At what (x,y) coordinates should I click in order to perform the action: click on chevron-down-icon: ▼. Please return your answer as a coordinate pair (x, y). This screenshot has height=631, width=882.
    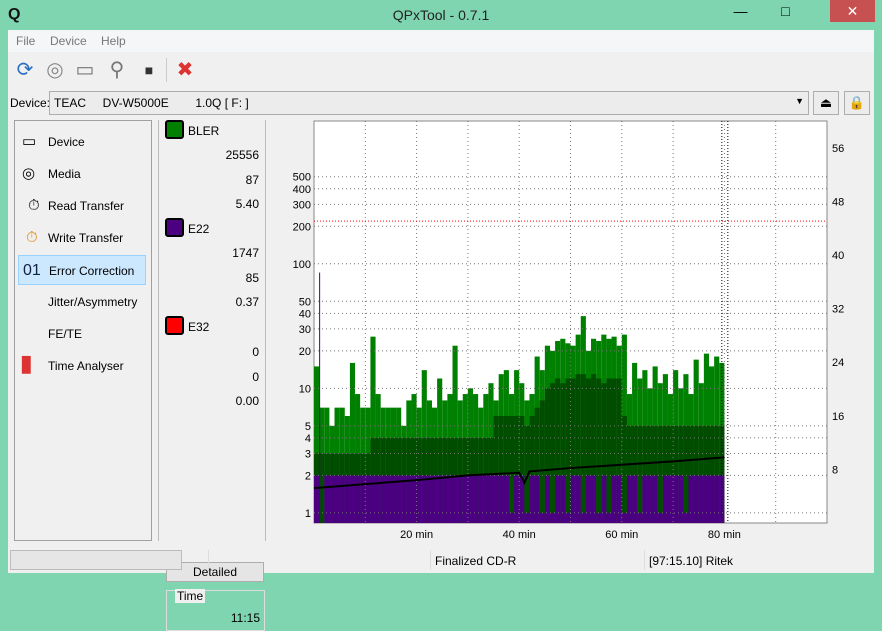
    Looking at the image, I should click on (799, 101).